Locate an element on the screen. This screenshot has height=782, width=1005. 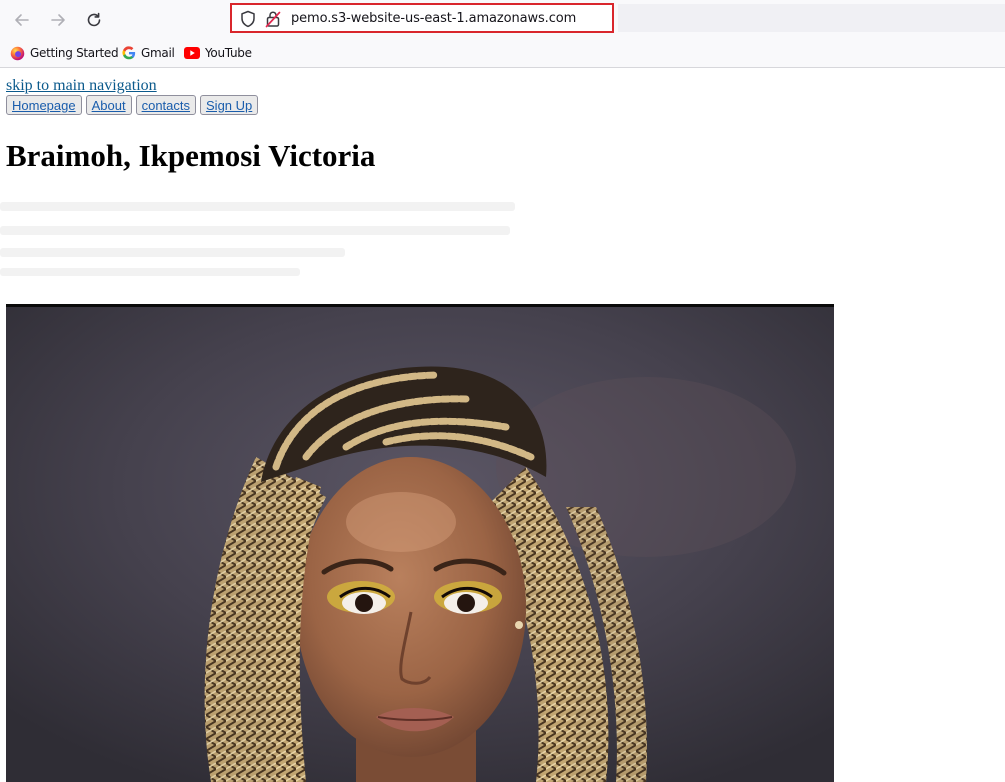
youtube-icon is located at coordinates (192, 53).